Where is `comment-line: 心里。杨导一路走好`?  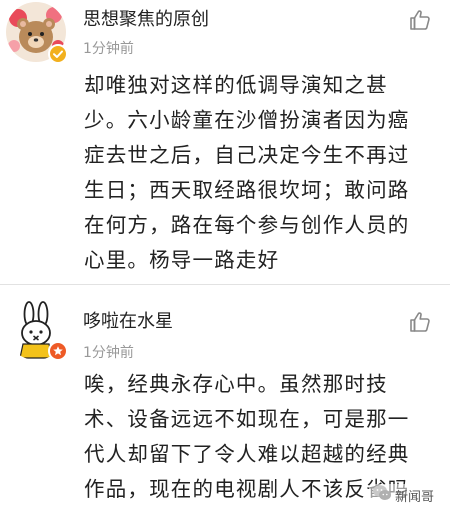
comment-line: 心里。杨导一路走好 is located at coordinates (182, 260).